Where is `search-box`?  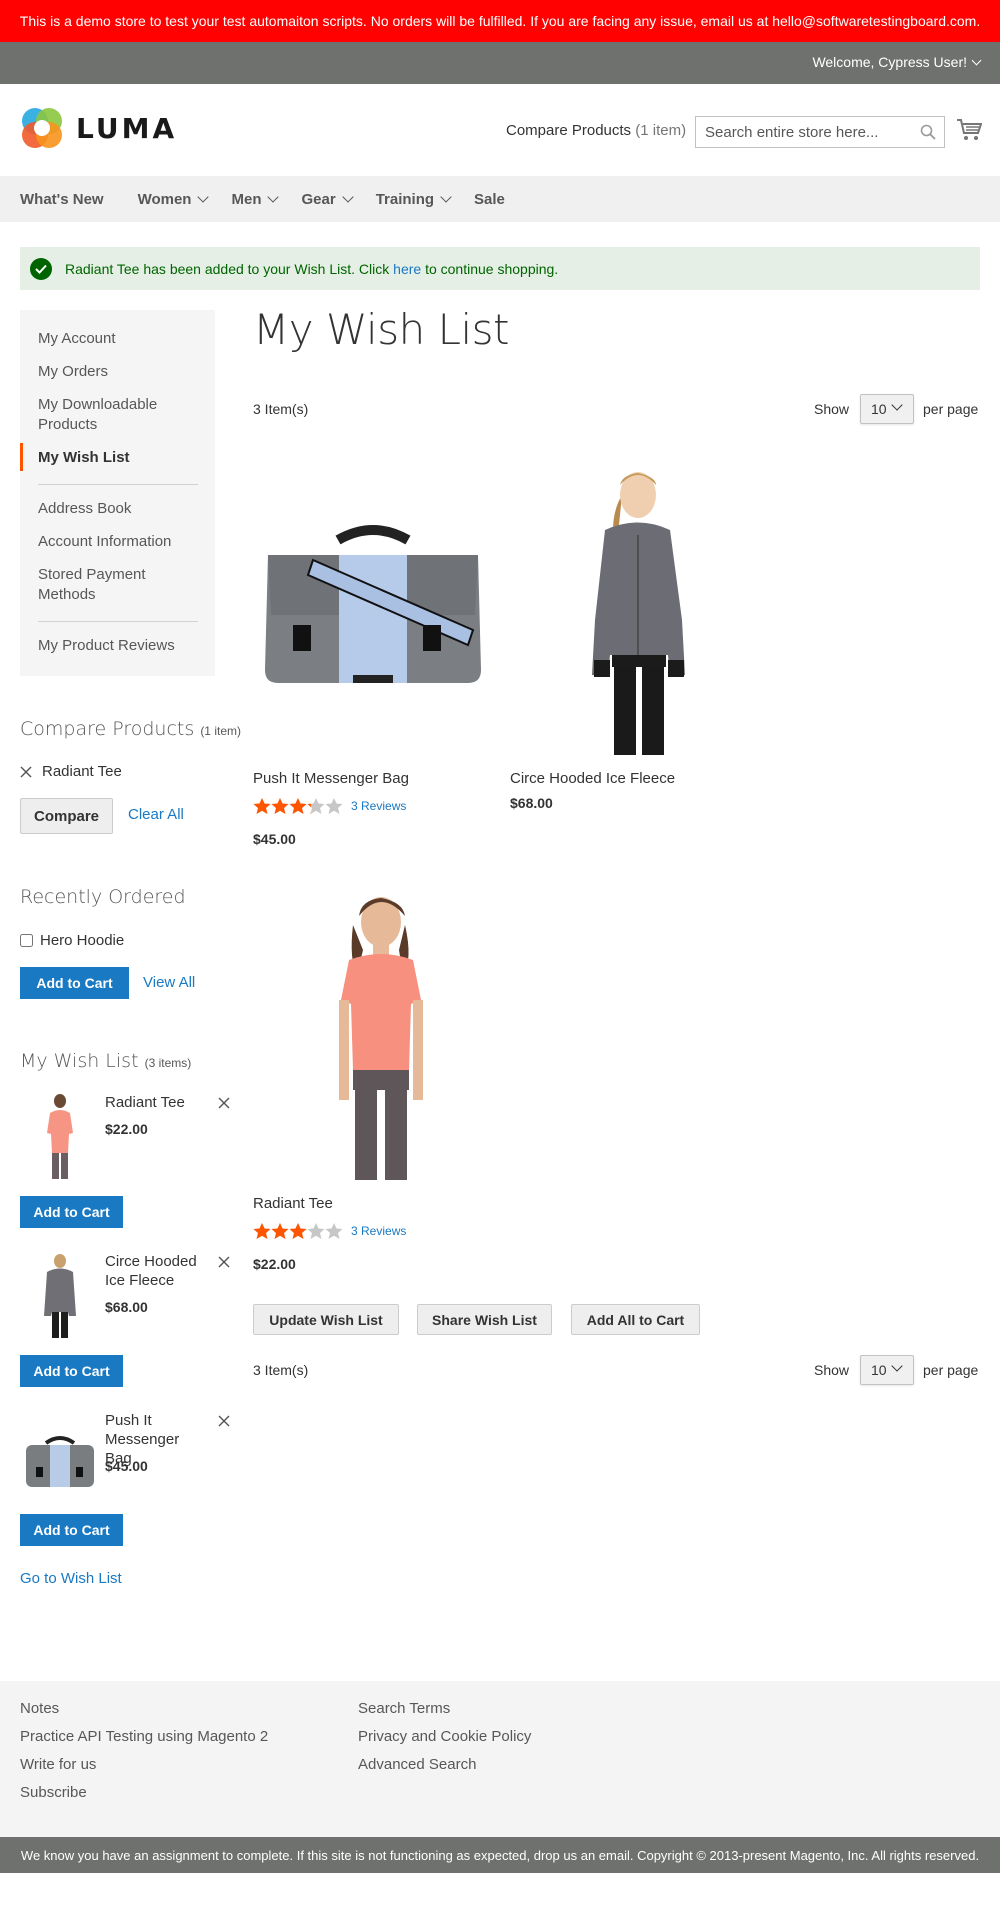 search-box is located at coordinates (820, 132).